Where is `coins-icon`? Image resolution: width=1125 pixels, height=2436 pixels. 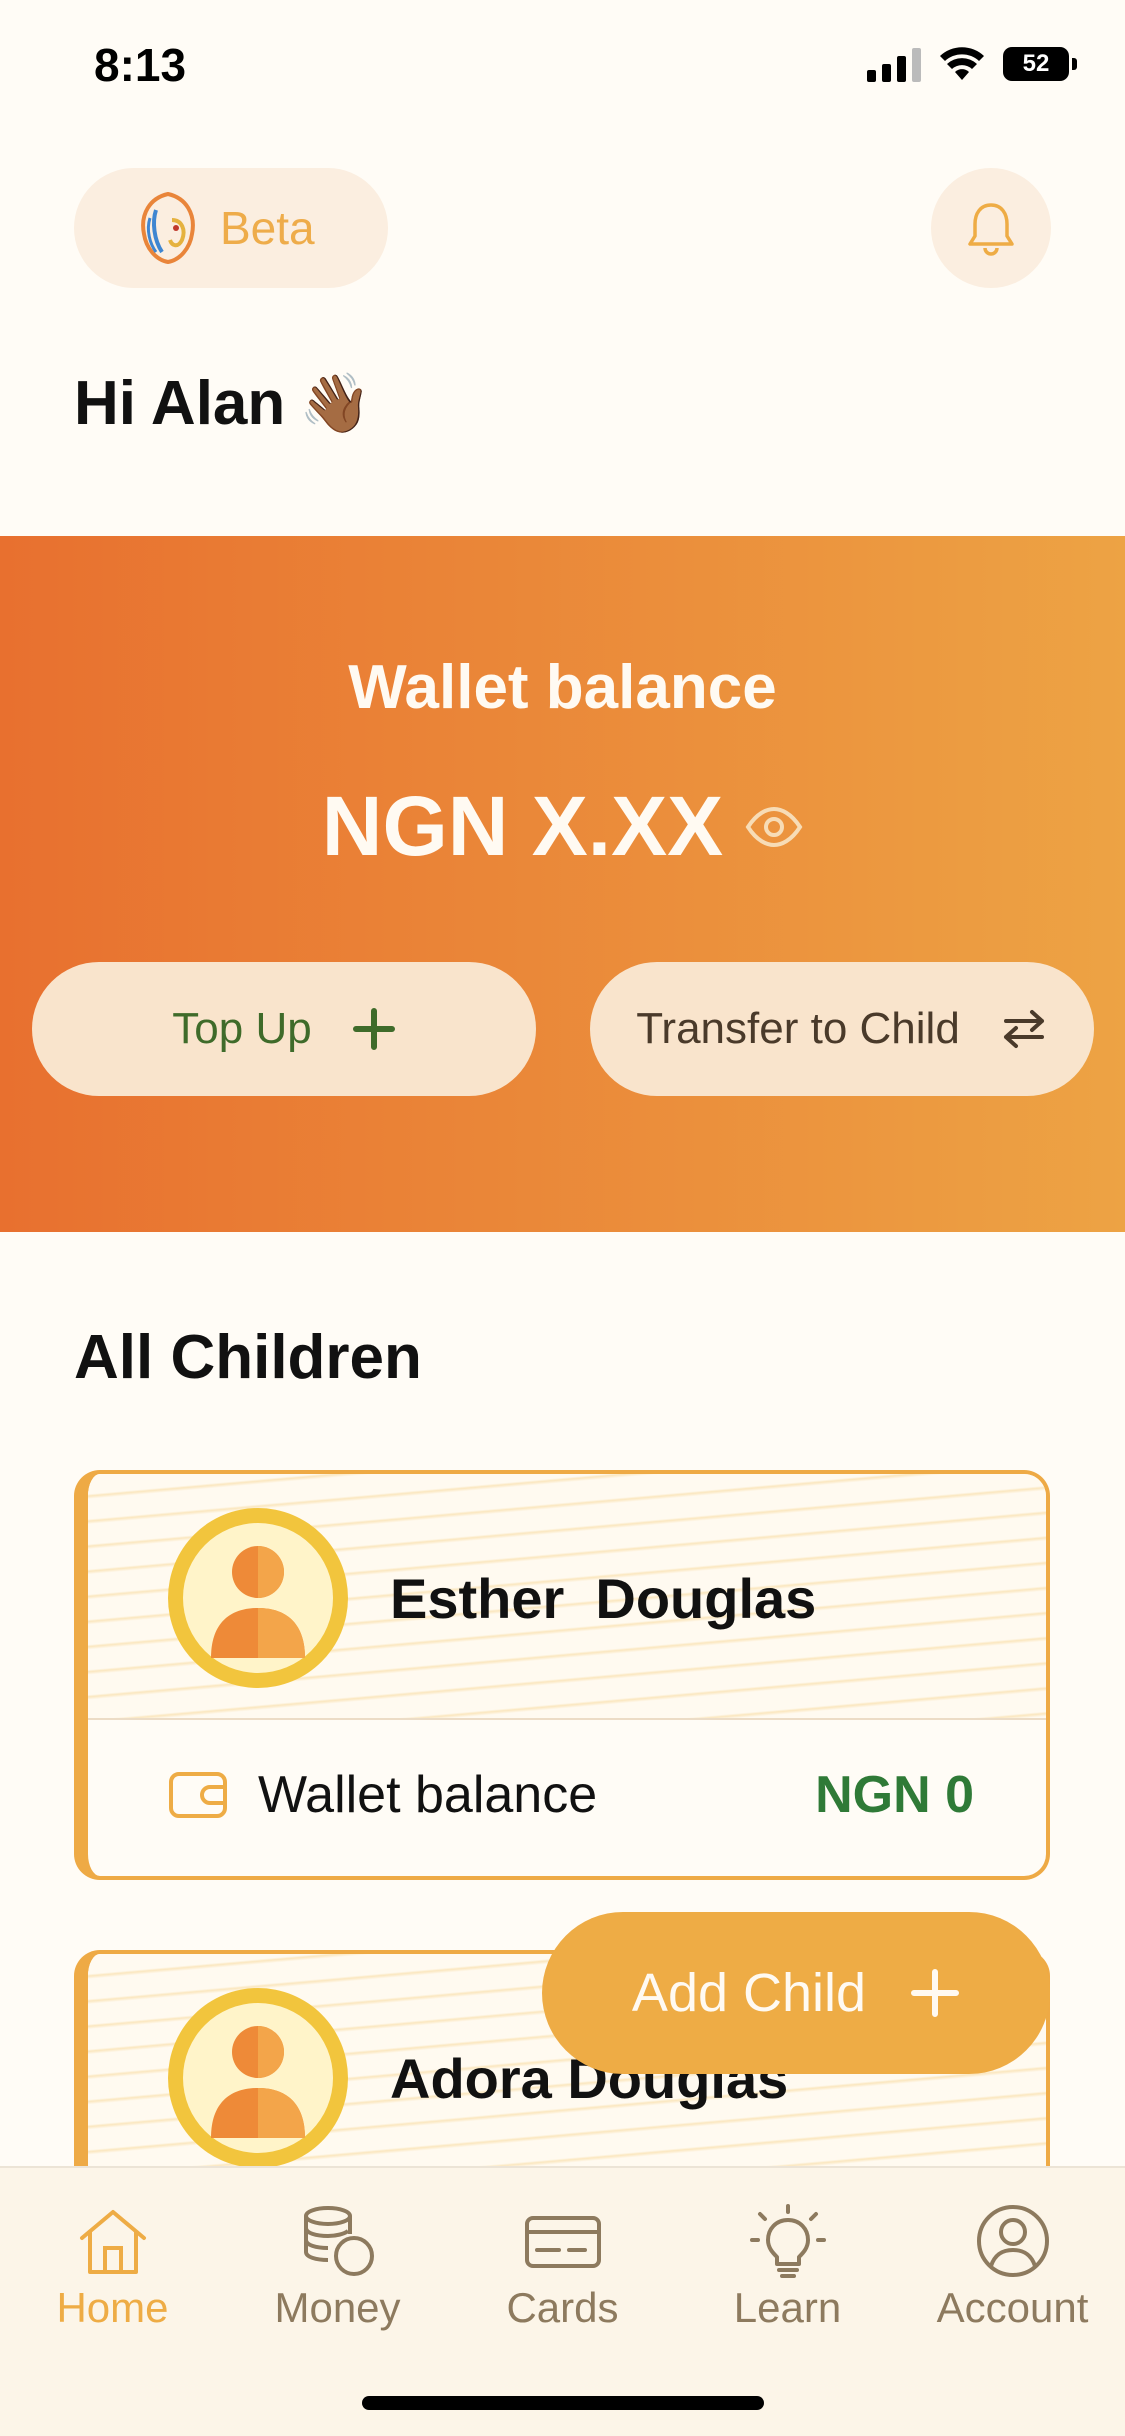 coins-icon is located at coordinates (338, 2241).